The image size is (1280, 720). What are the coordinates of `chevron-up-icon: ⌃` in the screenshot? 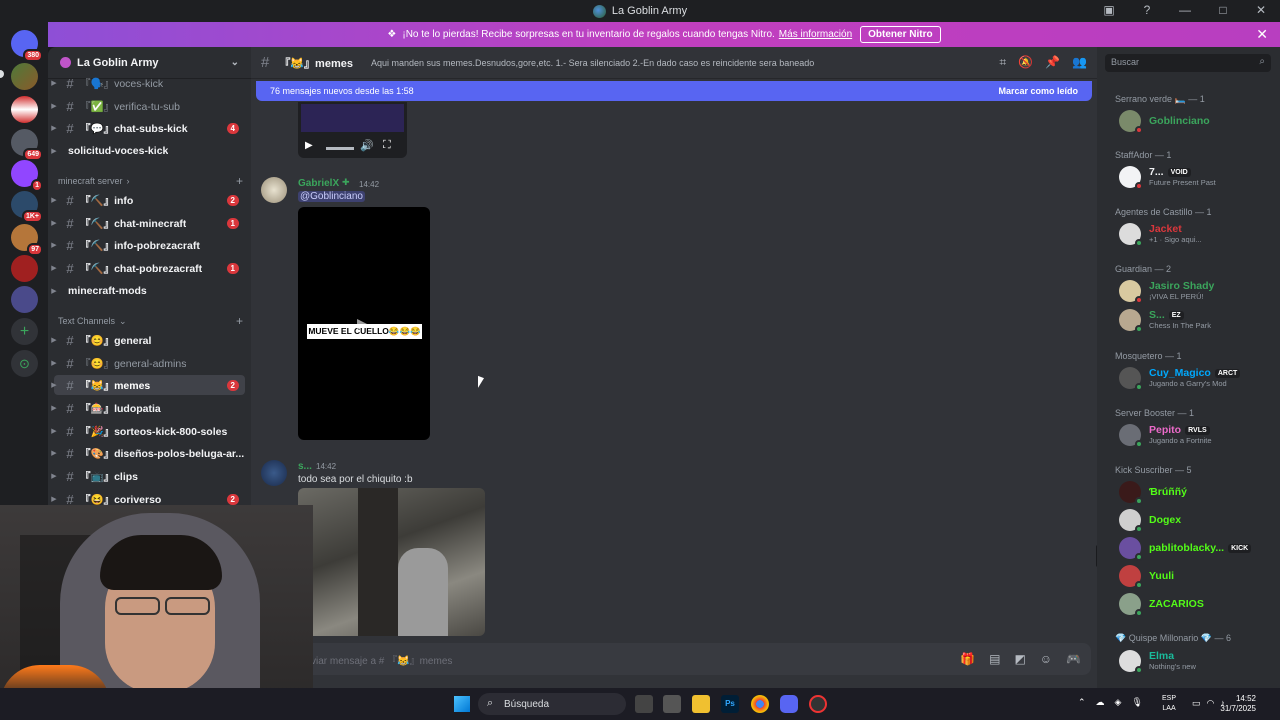 It's located at (1082, 702).